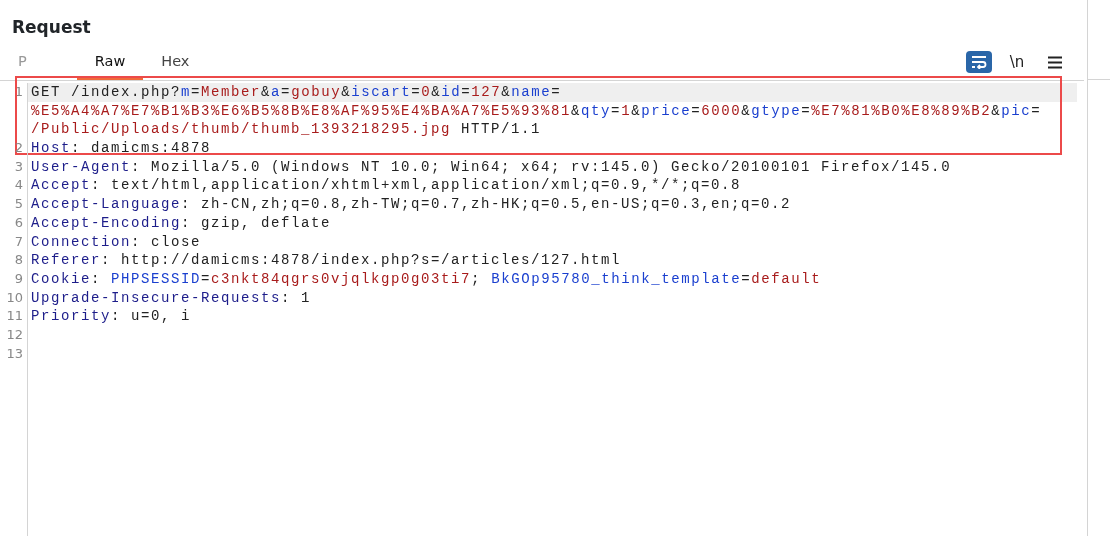  Describe the element at coordinates (326, 260) in the screenshot. I see `code-line: Referer: http://damicms:4878/index.php?s=/articles/127.html` at that location.